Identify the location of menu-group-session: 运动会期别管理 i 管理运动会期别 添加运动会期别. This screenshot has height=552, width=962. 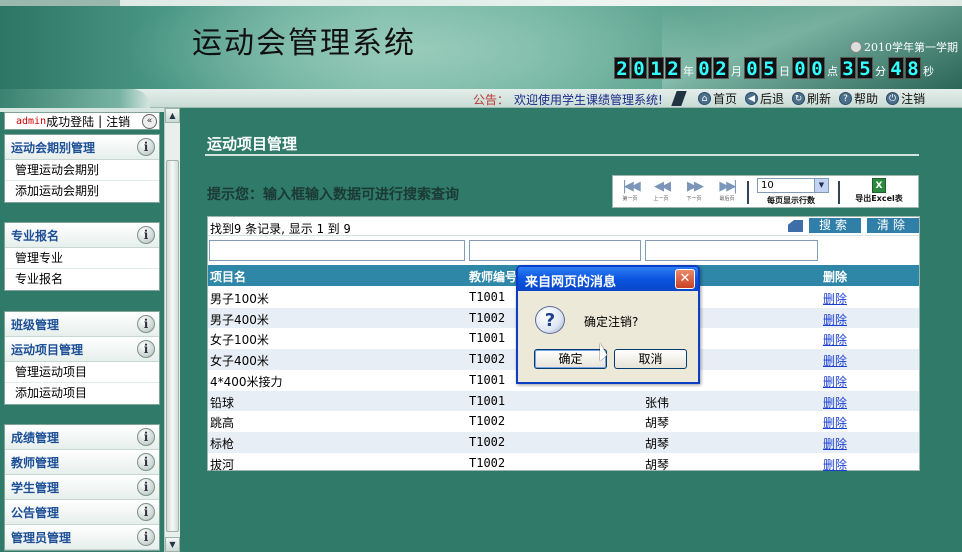
(82, 168).